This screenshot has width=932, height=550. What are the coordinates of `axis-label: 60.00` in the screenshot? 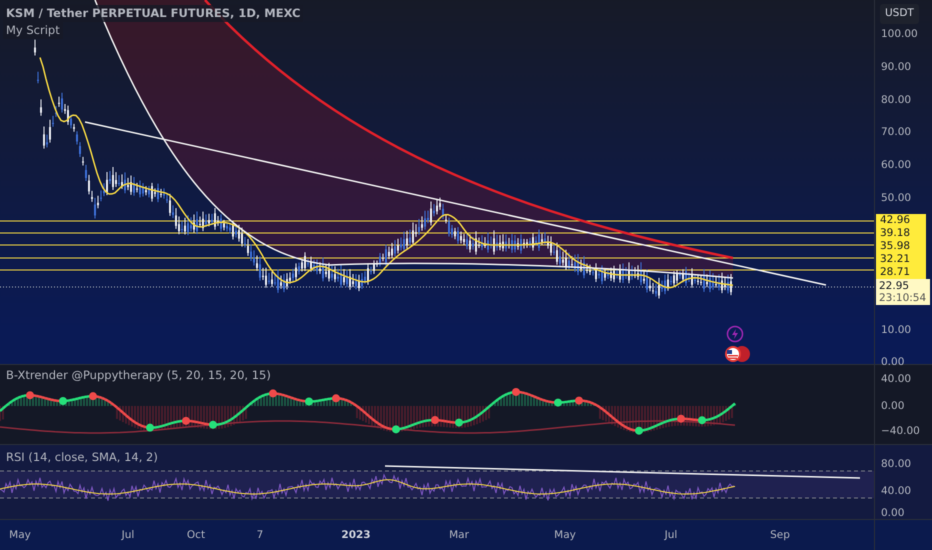 It's located at (896, 165).